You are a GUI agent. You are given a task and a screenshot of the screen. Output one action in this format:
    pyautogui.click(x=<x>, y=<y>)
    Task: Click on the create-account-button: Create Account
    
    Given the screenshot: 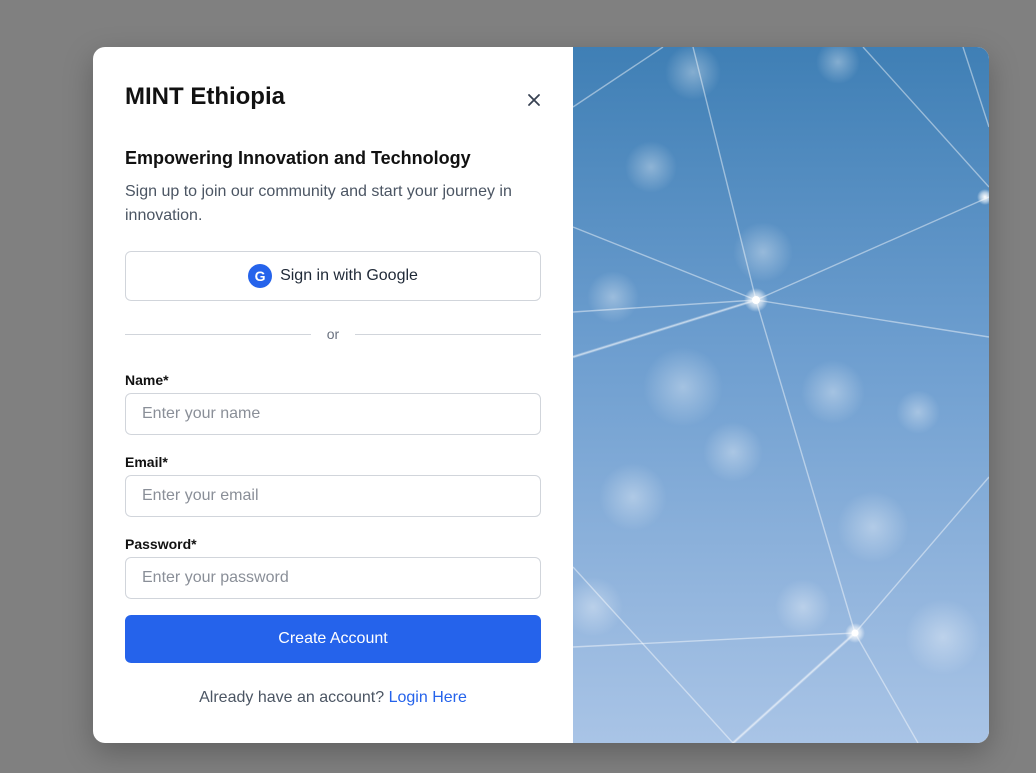 What is the action you would take?
    pyautogui.click(x=333, y=639)
    